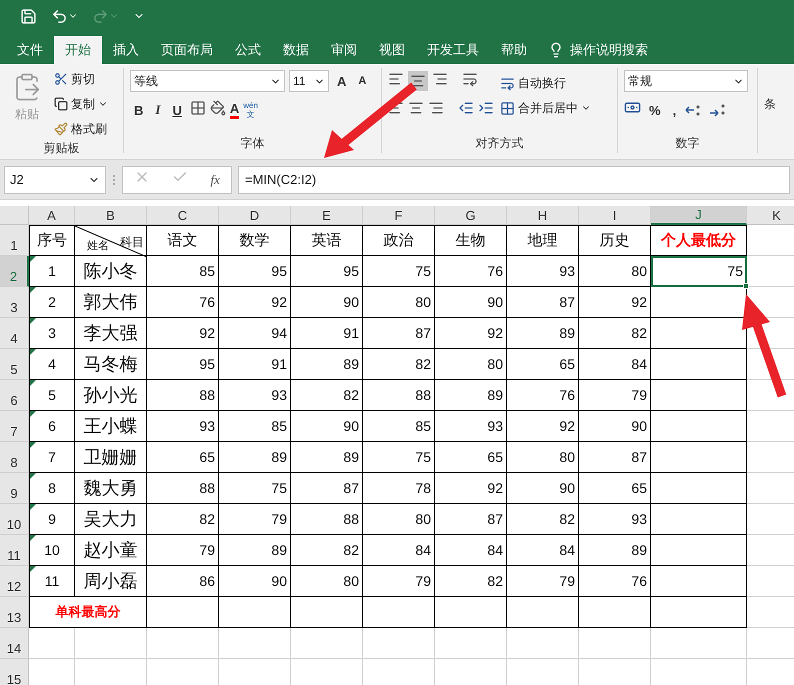  What do you see at coordinates (14, 672) in the screenshot?
I see `row-header: 15` at bounding box center [14, 672].